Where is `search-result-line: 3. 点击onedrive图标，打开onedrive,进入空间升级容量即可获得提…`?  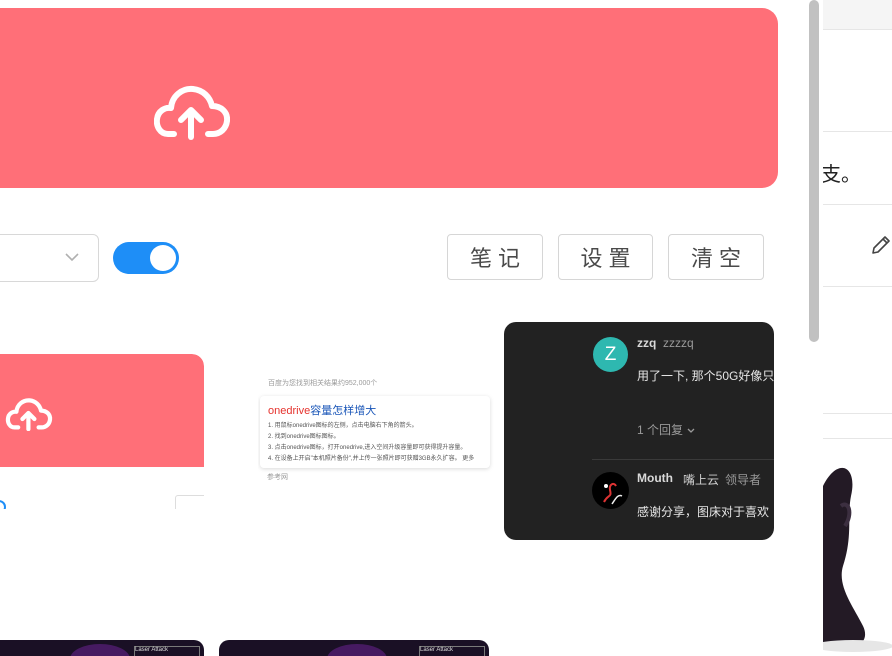
search-result-line: 3. 点击onedrive图标，打开onedrive,进入空间升级容量即可获得提… is located at coordinates (367, 448).